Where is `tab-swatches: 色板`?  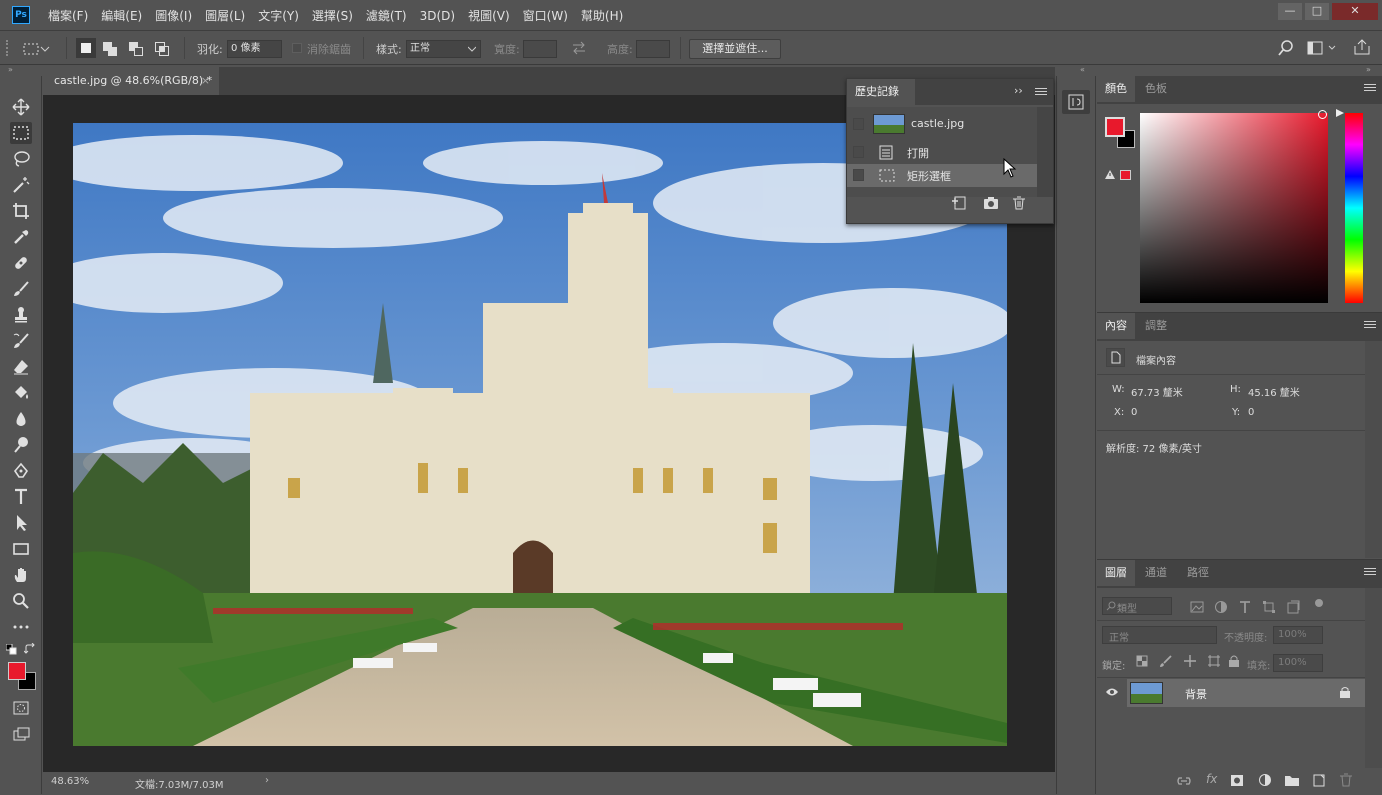
tab-swatches: 色板 is located at coordinates (1156, 89).